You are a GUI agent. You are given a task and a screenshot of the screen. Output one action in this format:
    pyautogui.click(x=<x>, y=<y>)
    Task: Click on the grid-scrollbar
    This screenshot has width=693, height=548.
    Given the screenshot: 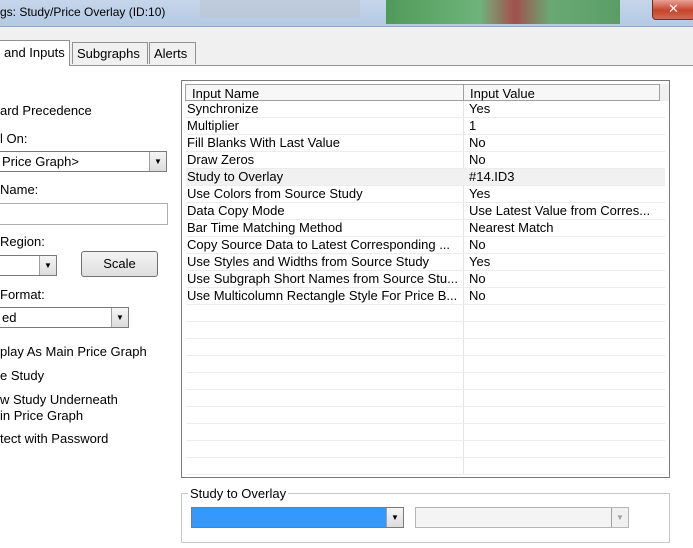 What is the action you would take?
    pyautogui.click(x=664, y=92)
    